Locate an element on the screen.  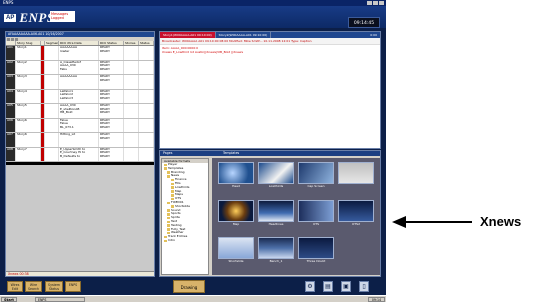
row-number: A08 is located at coordinates (11, 154).